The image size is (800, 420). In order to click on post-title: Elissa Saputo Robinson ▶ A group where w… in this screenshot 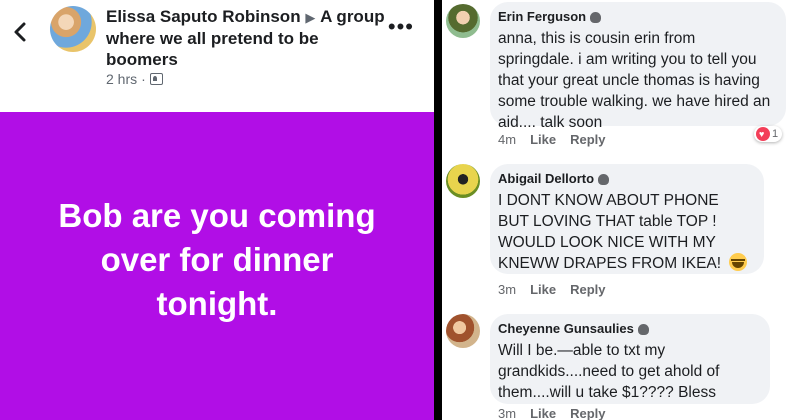, I will do `click(246, 38)`.